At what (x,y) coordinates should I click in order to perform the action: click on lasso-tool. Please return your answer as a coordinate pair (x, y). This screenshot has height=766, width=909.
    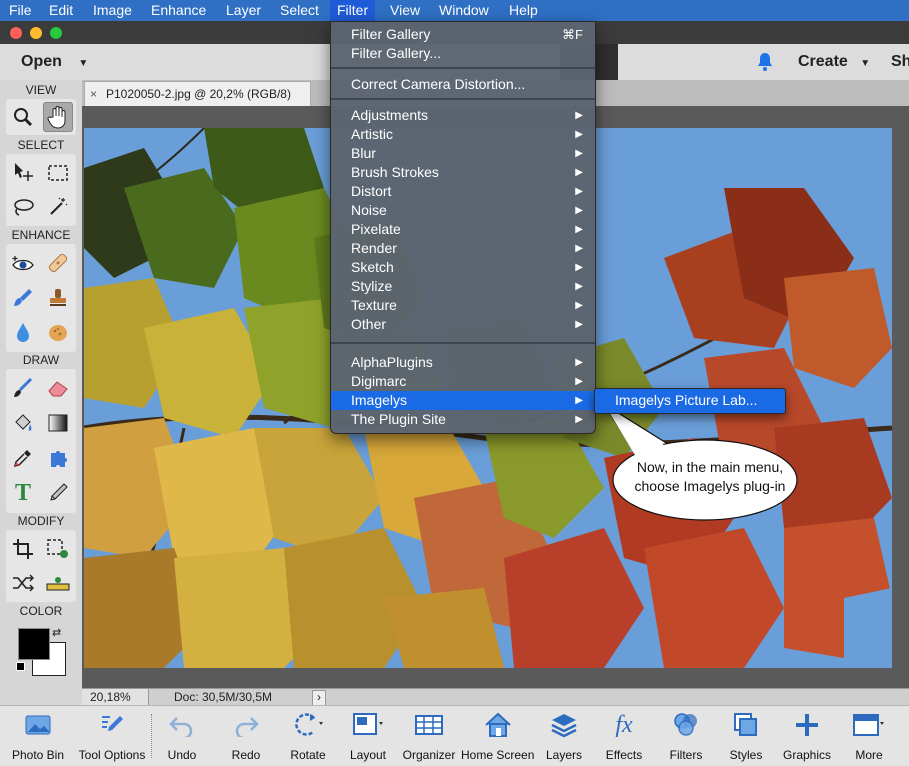
    Looking at the image, I should click on (23, 207).